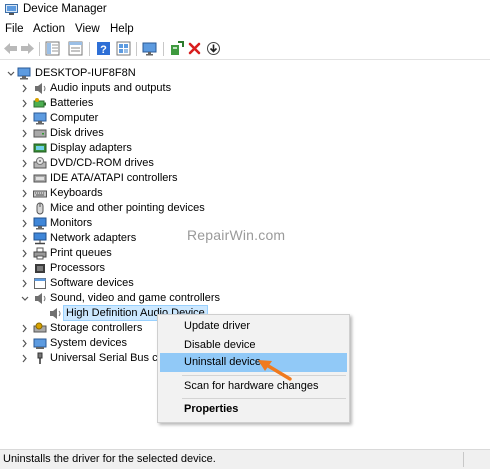 This screenshot has height=469, width=490. What do you see at coordinates (91, 148) in the screenshot?
I see `tree-item-label: Display adapters` at bounding box center [91, 148].